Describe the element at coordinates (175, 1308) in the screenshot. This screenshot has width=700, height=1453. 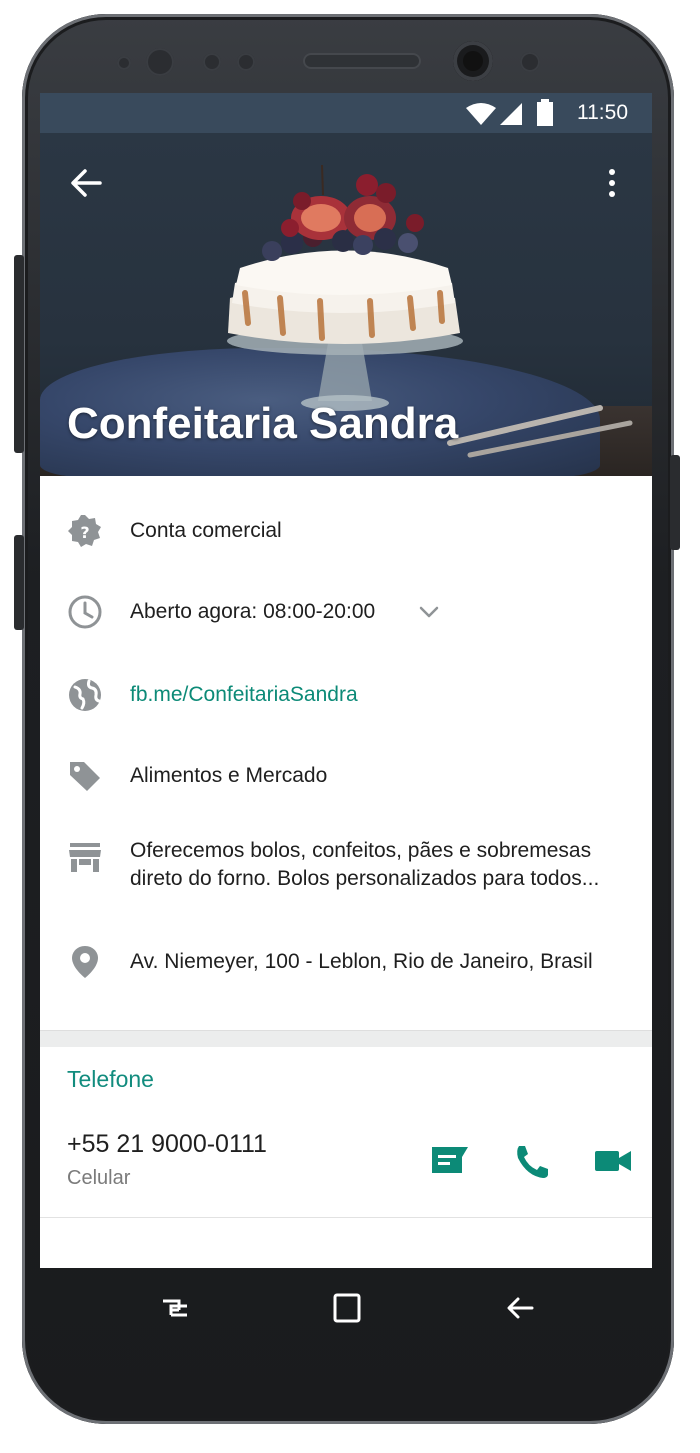
I see `recents-icon` at that location.